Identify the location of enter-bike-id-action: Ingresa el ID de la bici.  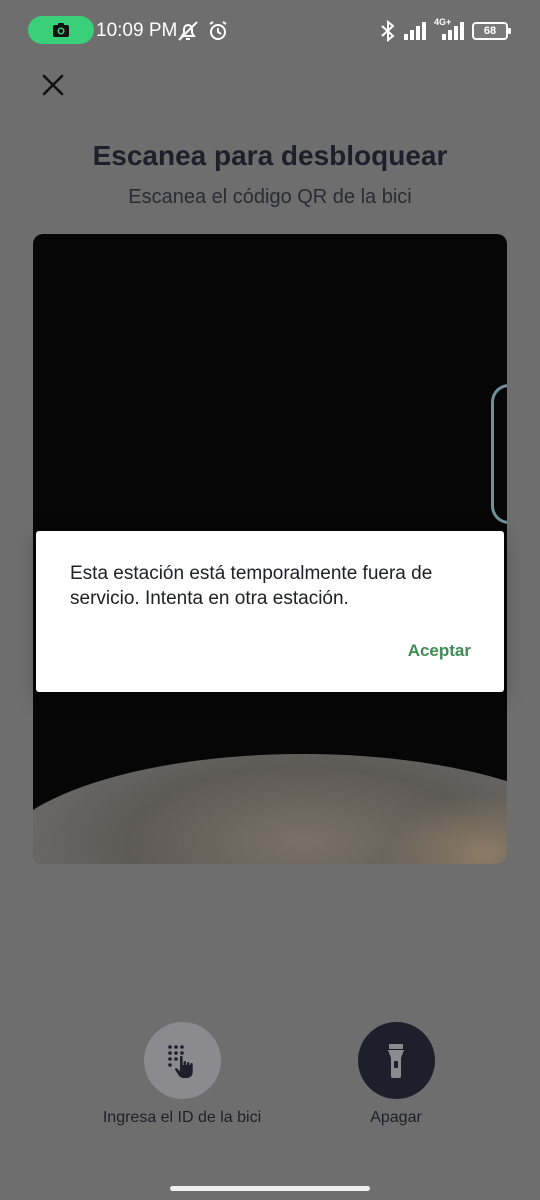
(182, 1074).